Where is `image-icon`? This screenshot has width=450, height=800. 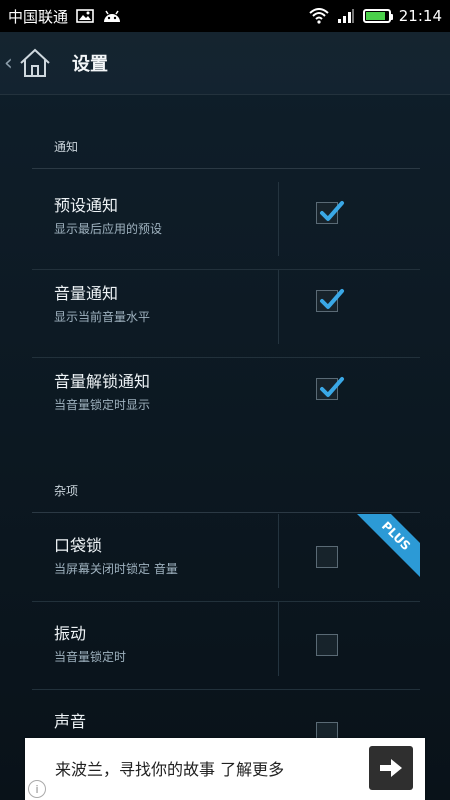
image-icon is located at coordinates (85, 16).